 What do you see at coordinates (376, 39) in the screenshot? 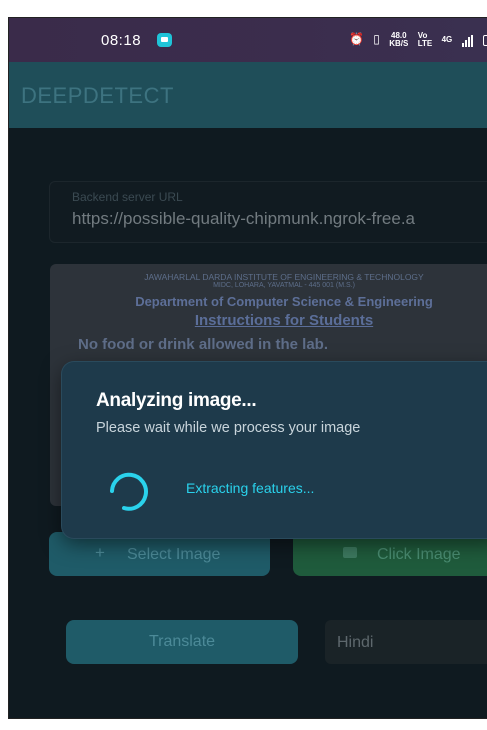
I see `vibrate-icon: ▯` at bounding box center [376, 39].